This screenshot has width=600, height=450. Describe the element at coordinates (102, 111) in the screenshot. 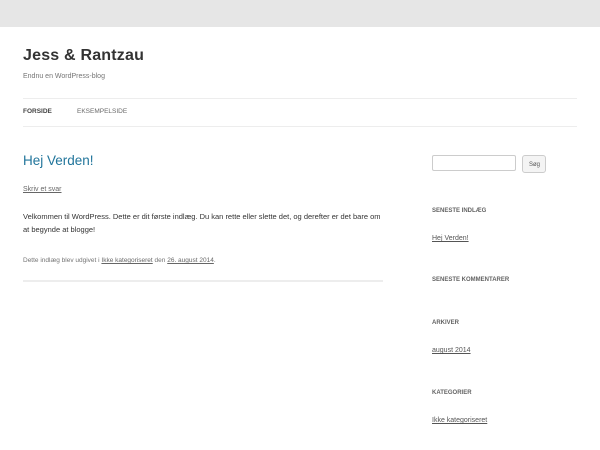

I see `nav-item-eksempelside: EKSEMPELSIDE` at that location.